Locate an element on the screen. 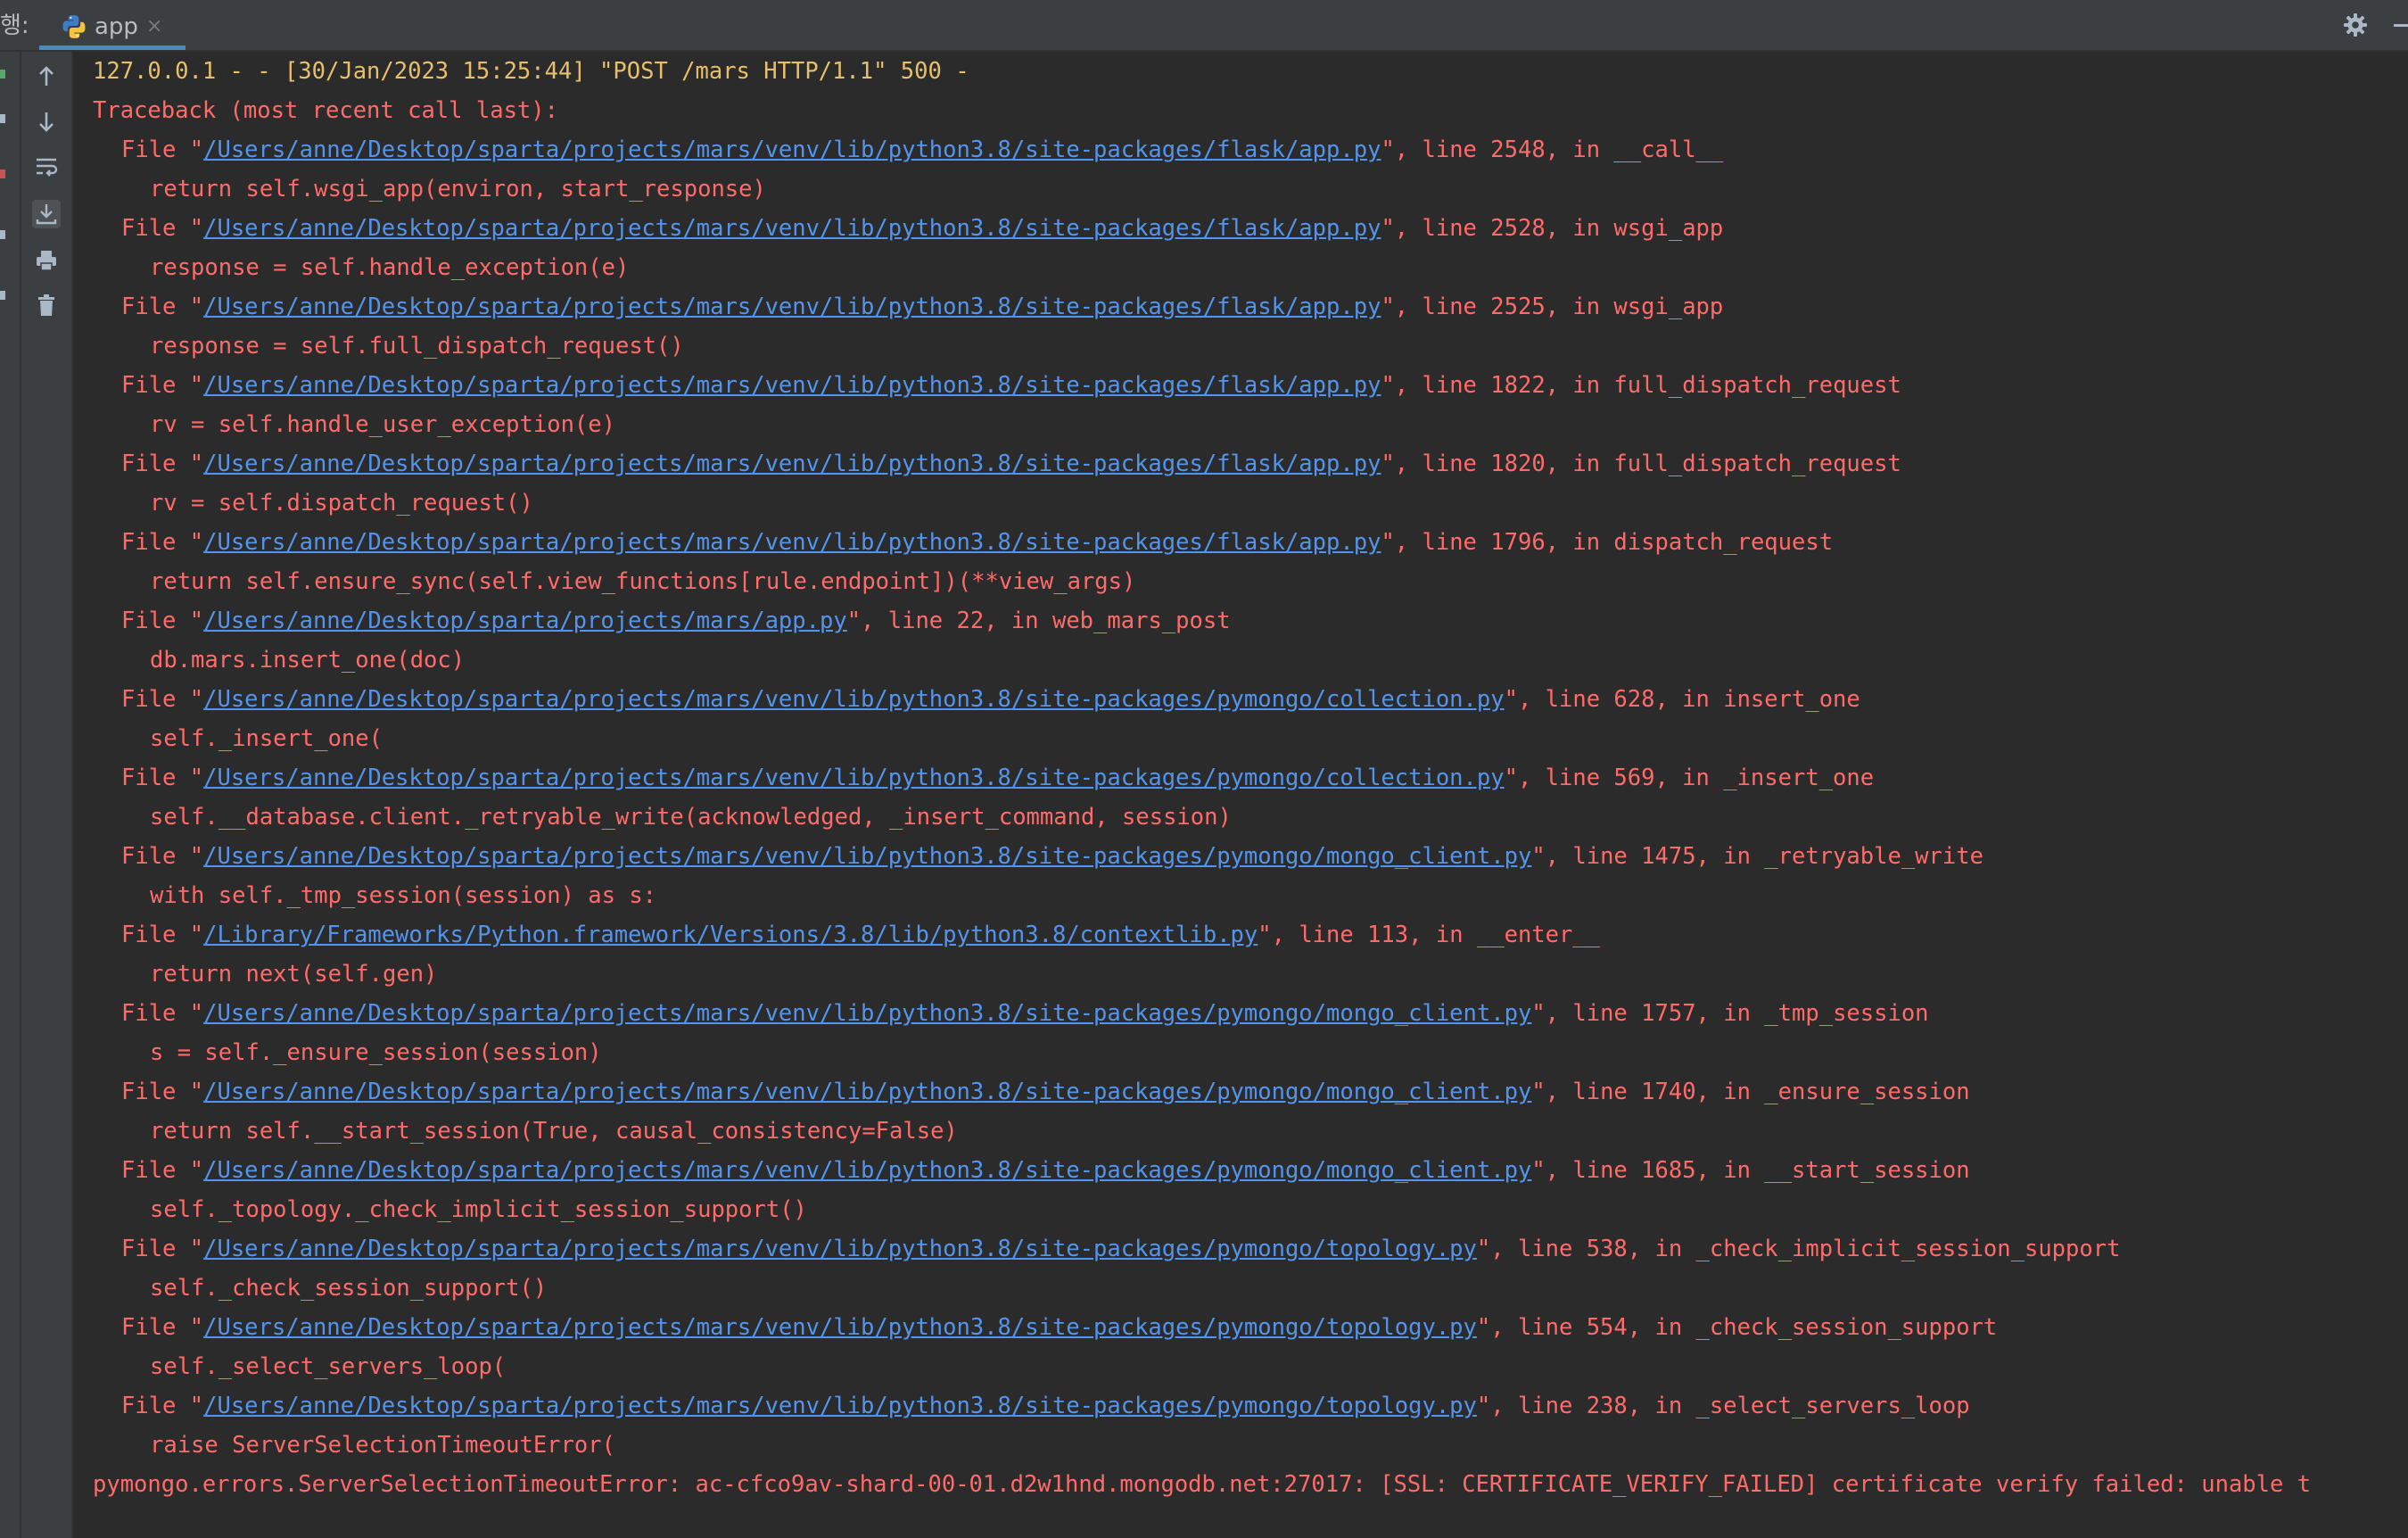  frame-location: ", line 1822, in full_dispatch_request is located at coordinates (1641, 386).